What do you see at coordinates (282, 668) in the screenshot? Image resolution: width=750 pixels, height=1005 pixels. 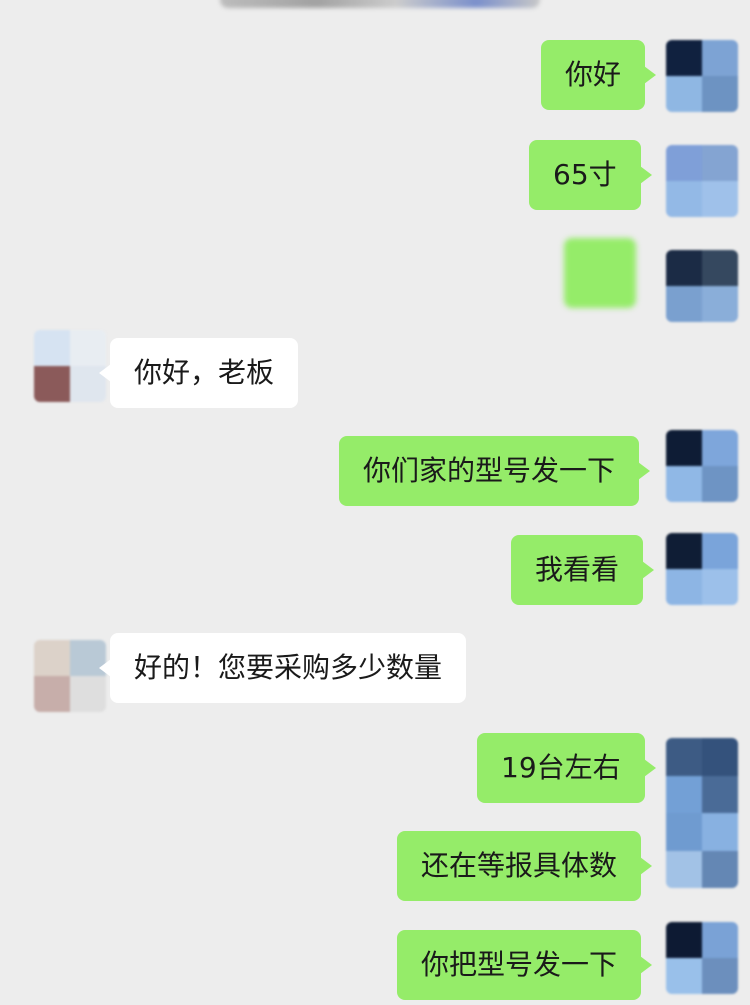 I see `message-bubble-incoming: 好的！您要采购多少数量` at bounding box center [282, 668].